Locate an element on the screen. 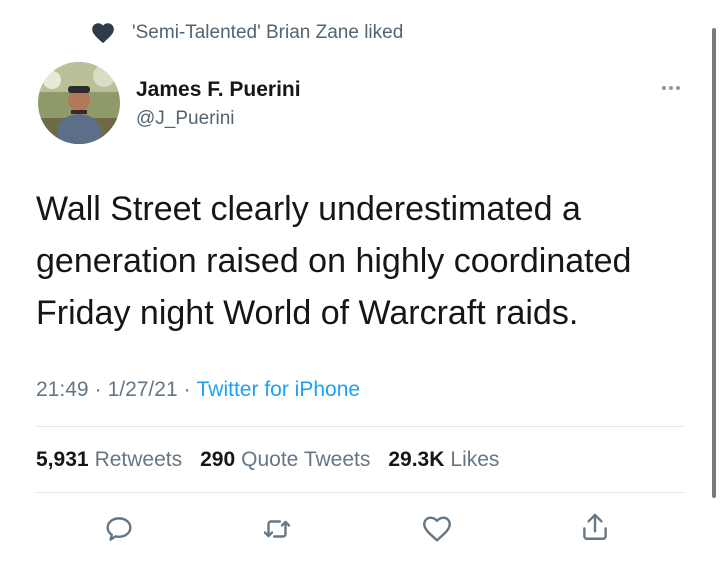 The image size is (720, 566). tweet-time: 21:49 is located at coordinates (62, 389).